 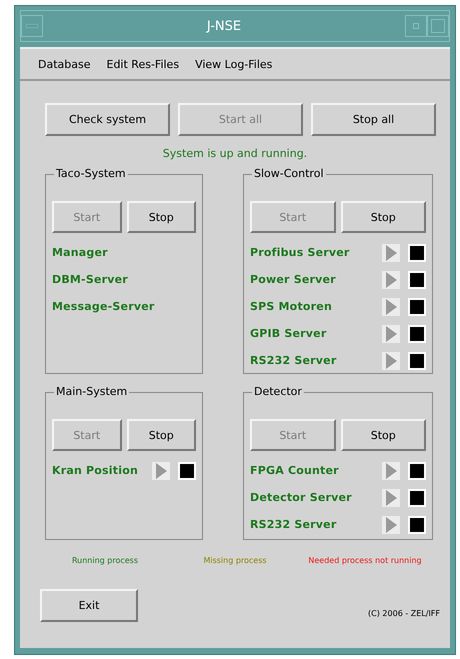 I want to click on group-title: Main-System, so click(x=92, y=391).